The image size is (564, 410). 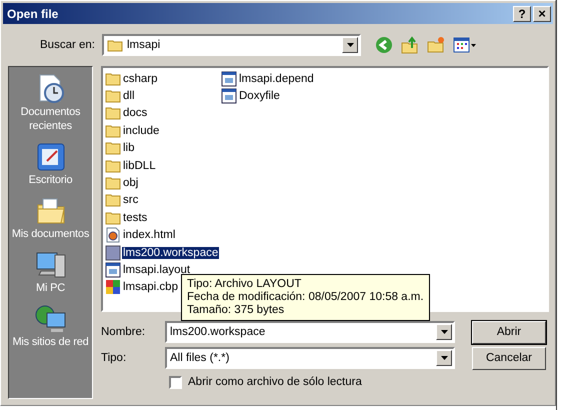 What do you see at coordinates (50, 157) in the screenshot?
I see `desktop-icon` at bounding box center [50, 157].